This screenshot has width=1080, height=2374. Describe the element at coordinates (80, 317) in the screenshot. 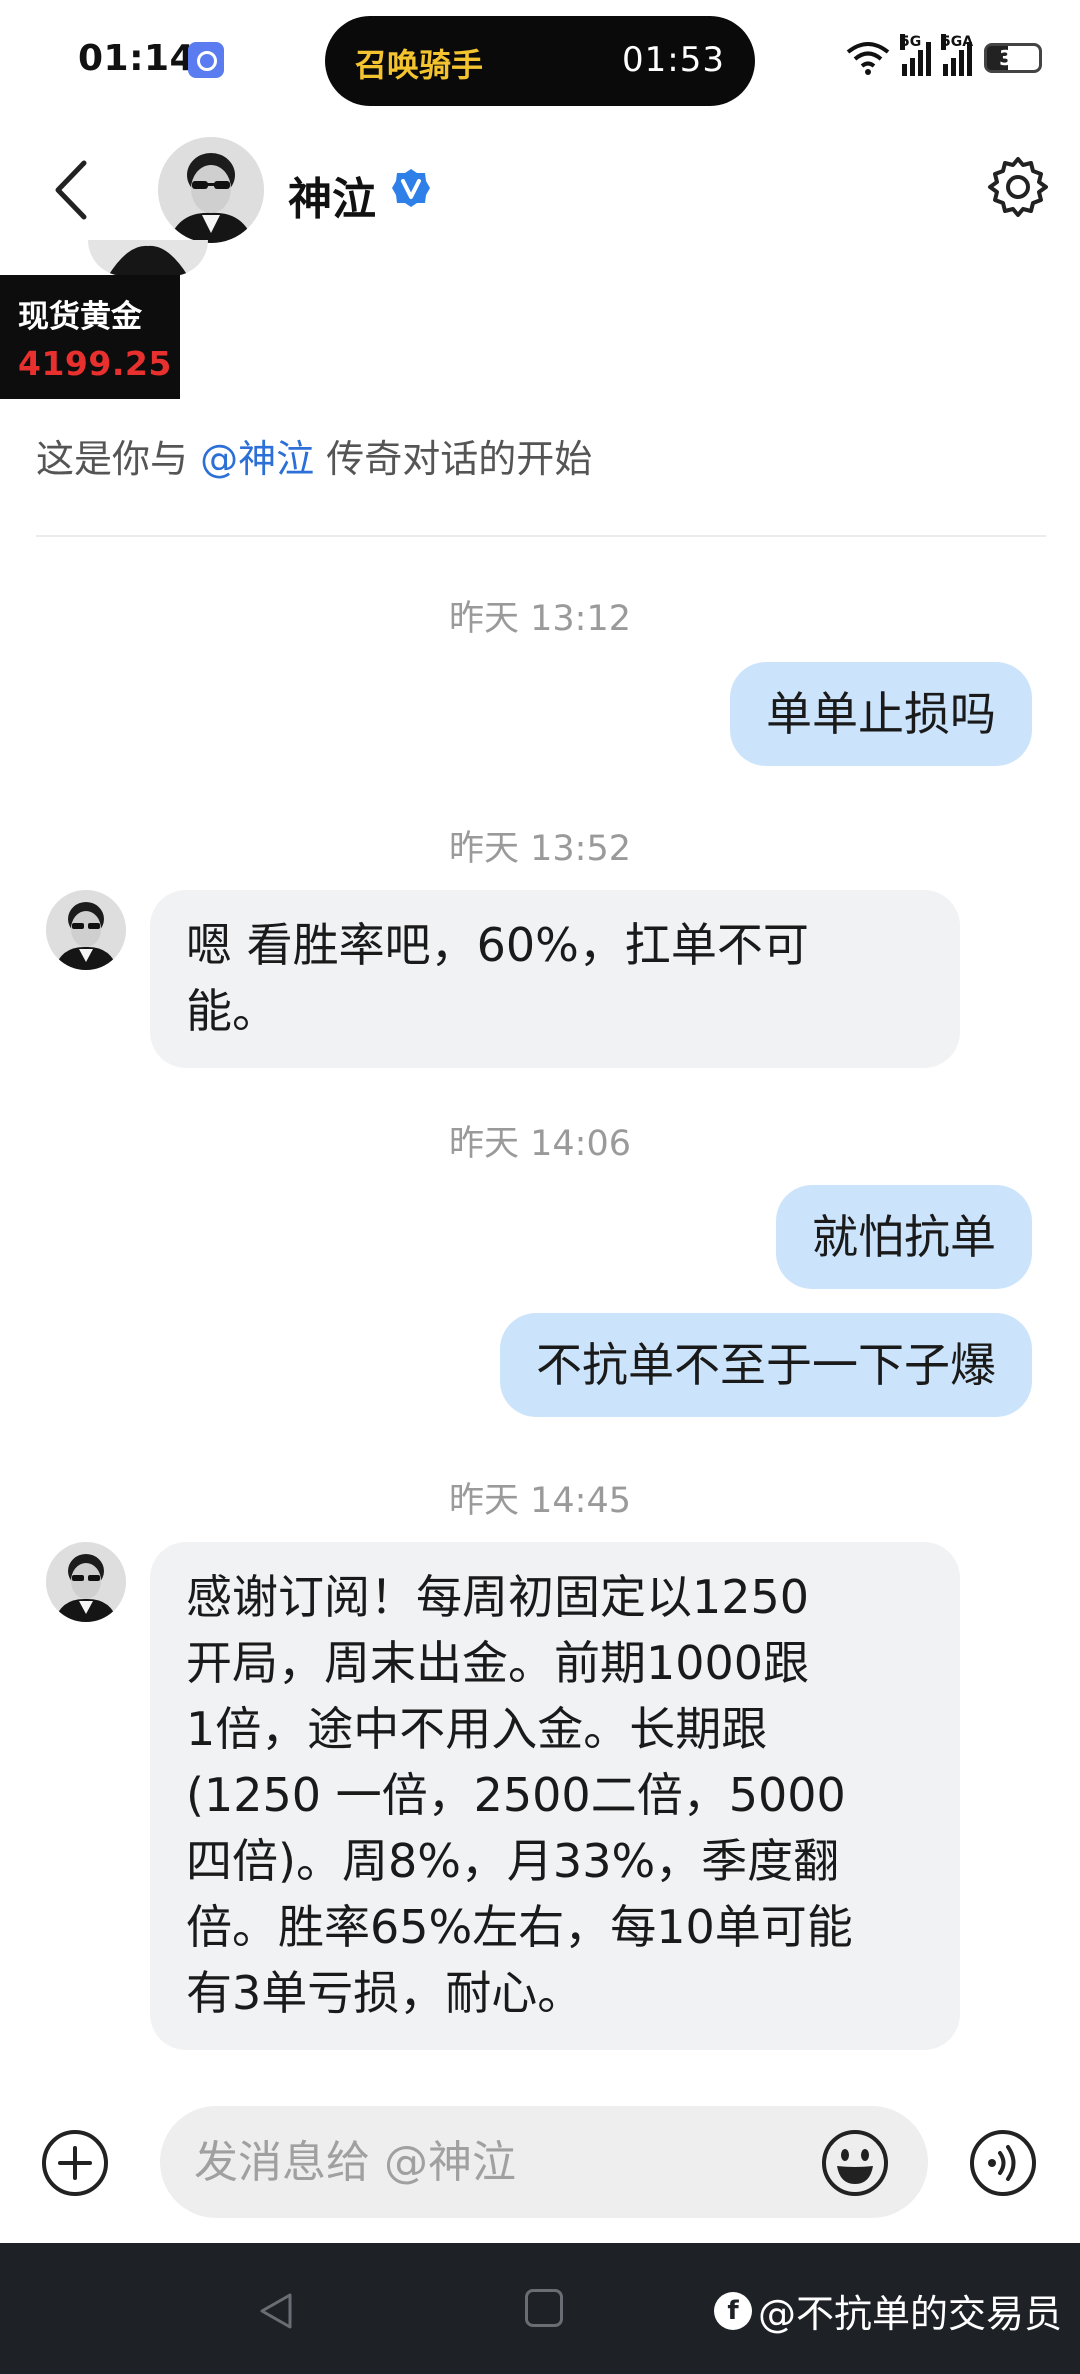

I see `ticker-label: 现货黄金` at that location.